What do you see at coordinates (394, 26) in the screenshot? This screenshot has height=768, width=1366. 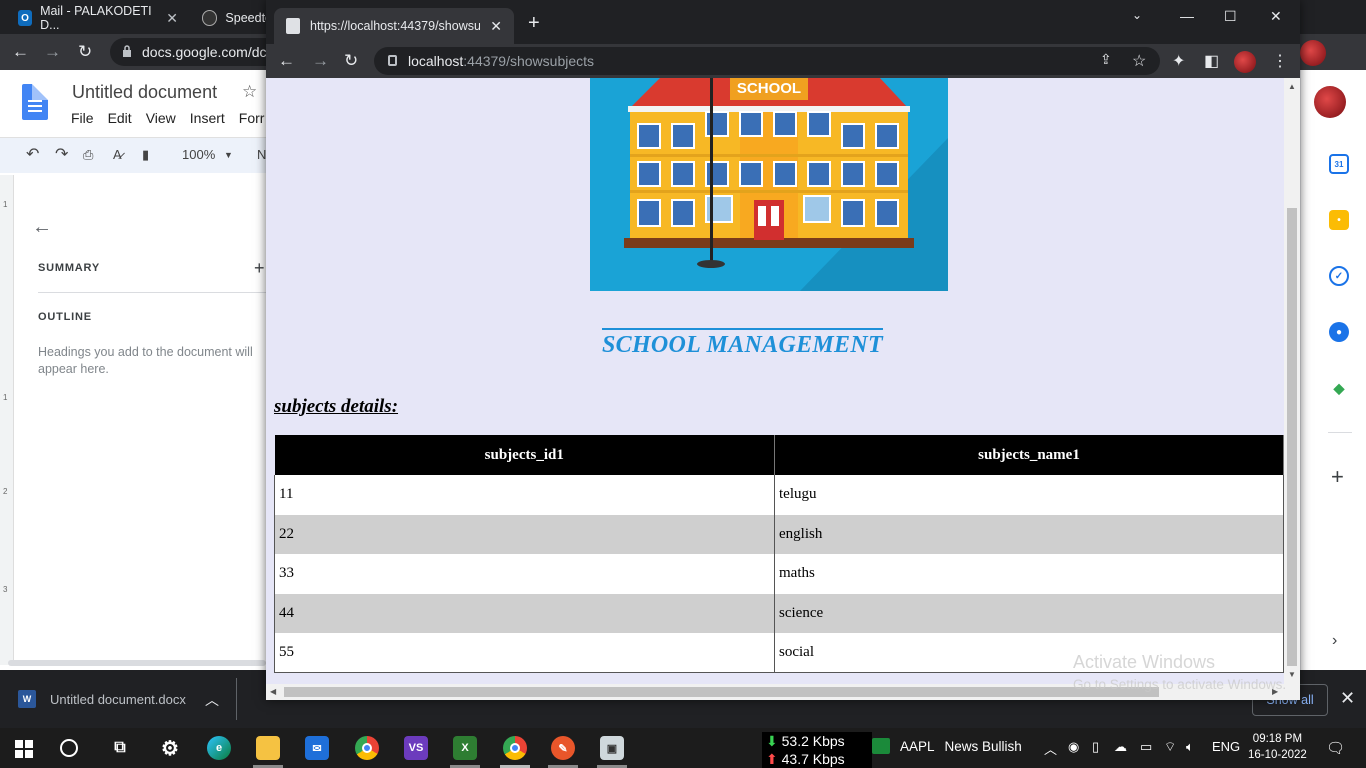 I see `active-tab: https://localhost:44379/showsubj ✕` at bounding box center [394, 26].